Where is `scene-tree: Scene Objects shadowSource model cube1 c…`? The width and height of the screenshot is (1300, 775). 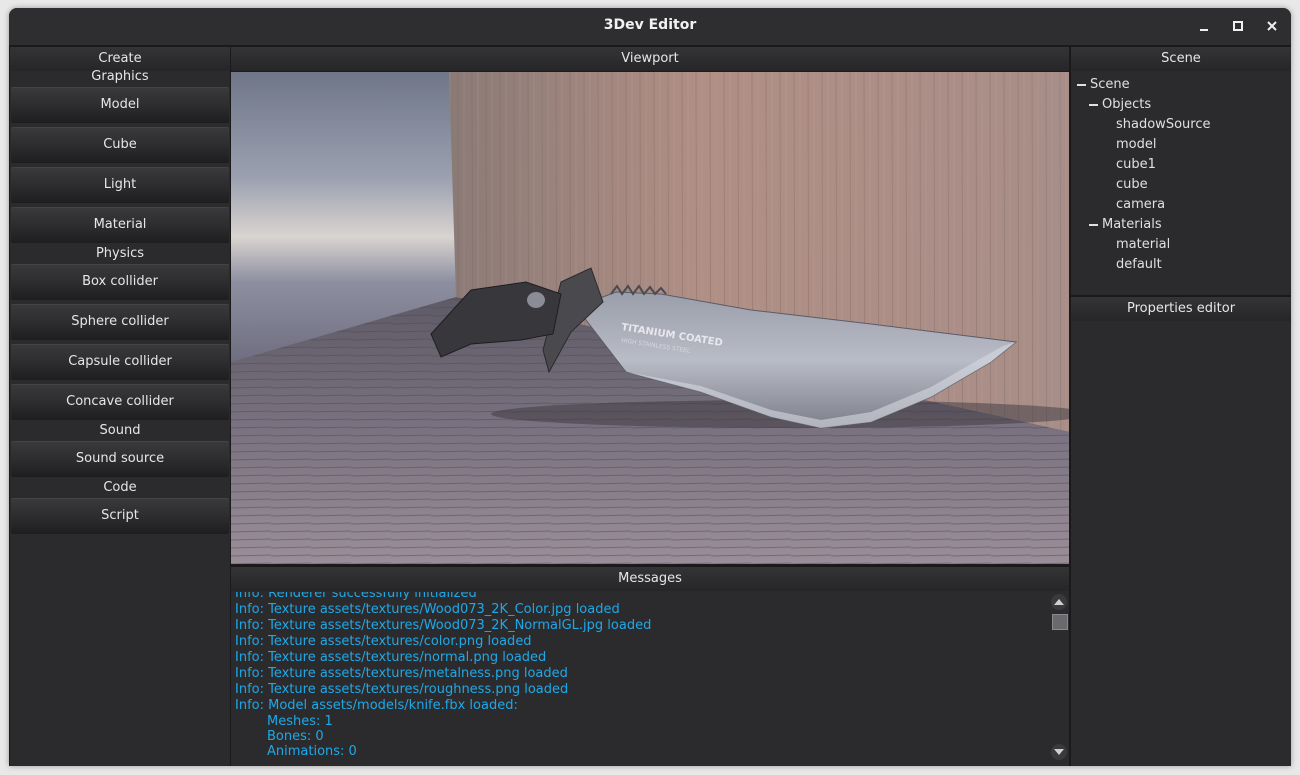 scene-tree: Scene Objects shadowSource model cube1 c… is located at coordinates (1181, 173).